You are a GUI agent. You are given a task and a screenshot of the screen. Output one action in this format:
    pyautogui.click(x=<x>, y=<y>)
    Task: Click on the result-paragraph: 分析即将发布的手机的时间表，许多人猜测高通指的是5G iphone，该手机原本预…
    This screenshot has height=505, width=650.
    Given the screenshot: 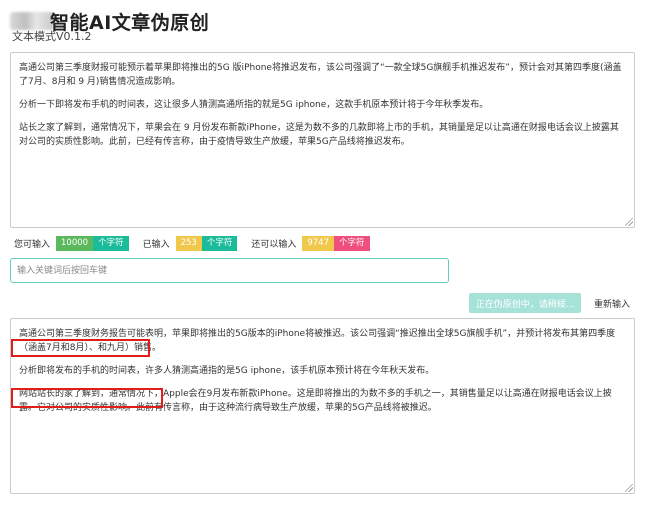 What is the action you would take?
    pyautogui.click(x=227, y=371)
    